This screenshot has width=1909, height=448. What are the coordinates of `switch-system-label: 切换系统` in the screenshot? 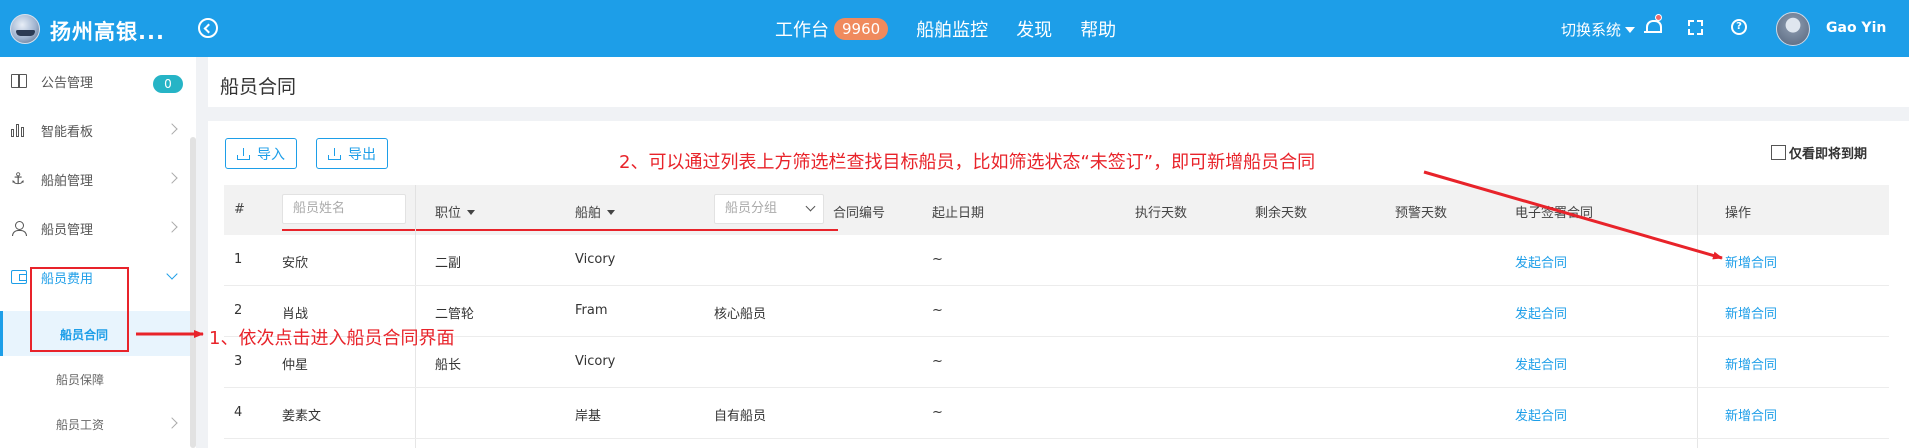 It's located at (1591, 30).